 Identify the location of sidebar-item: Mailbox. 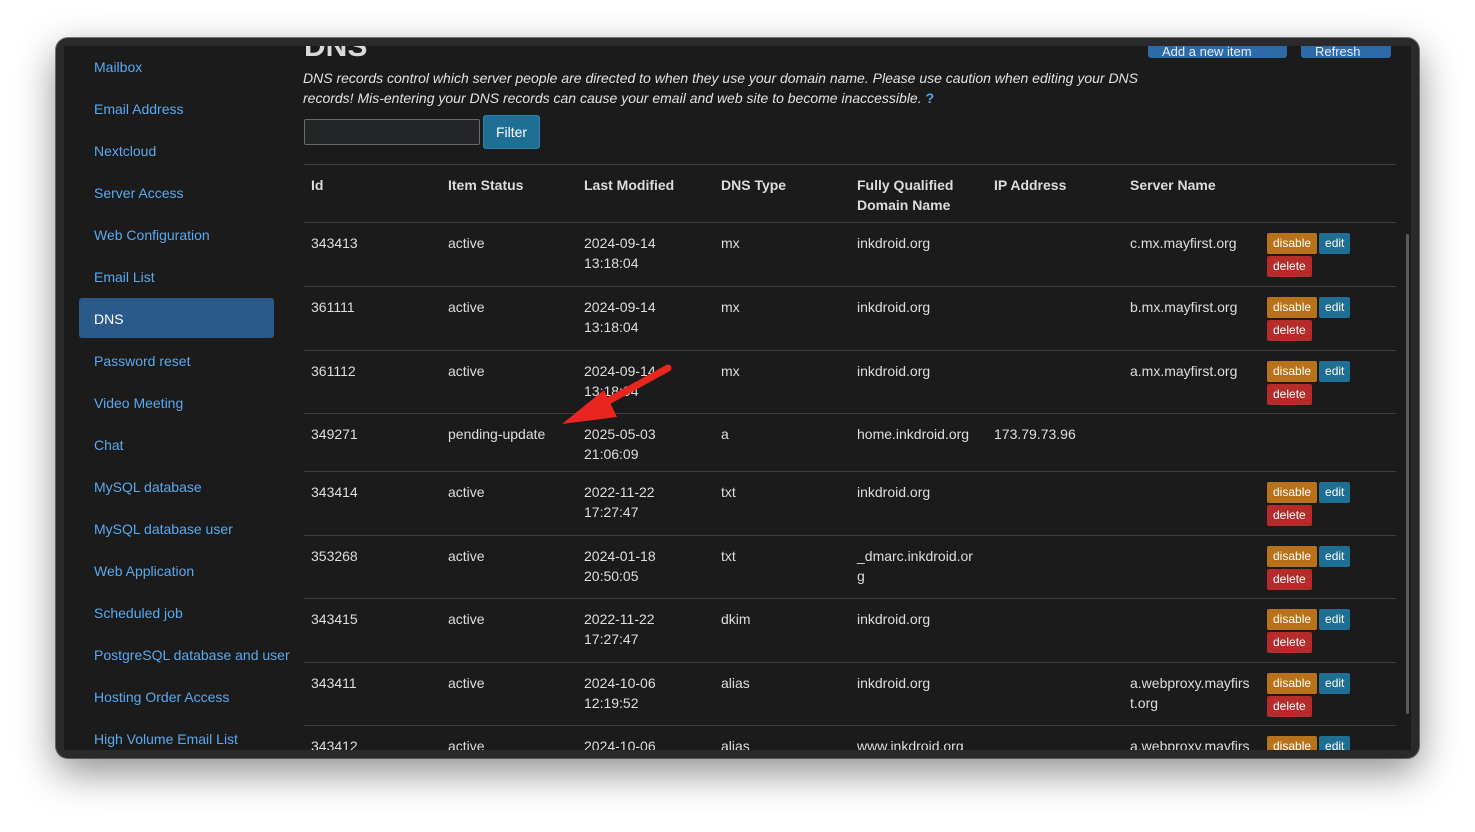
(118, 67).